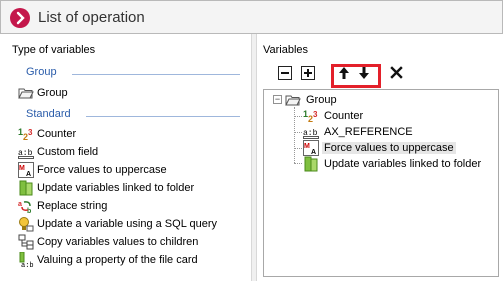 This screenshot has width=503, height=281. What do you see at coordinates (277, 99) in the screenshot?
I see `tree-expander: −` at bounding box center [277, 99].